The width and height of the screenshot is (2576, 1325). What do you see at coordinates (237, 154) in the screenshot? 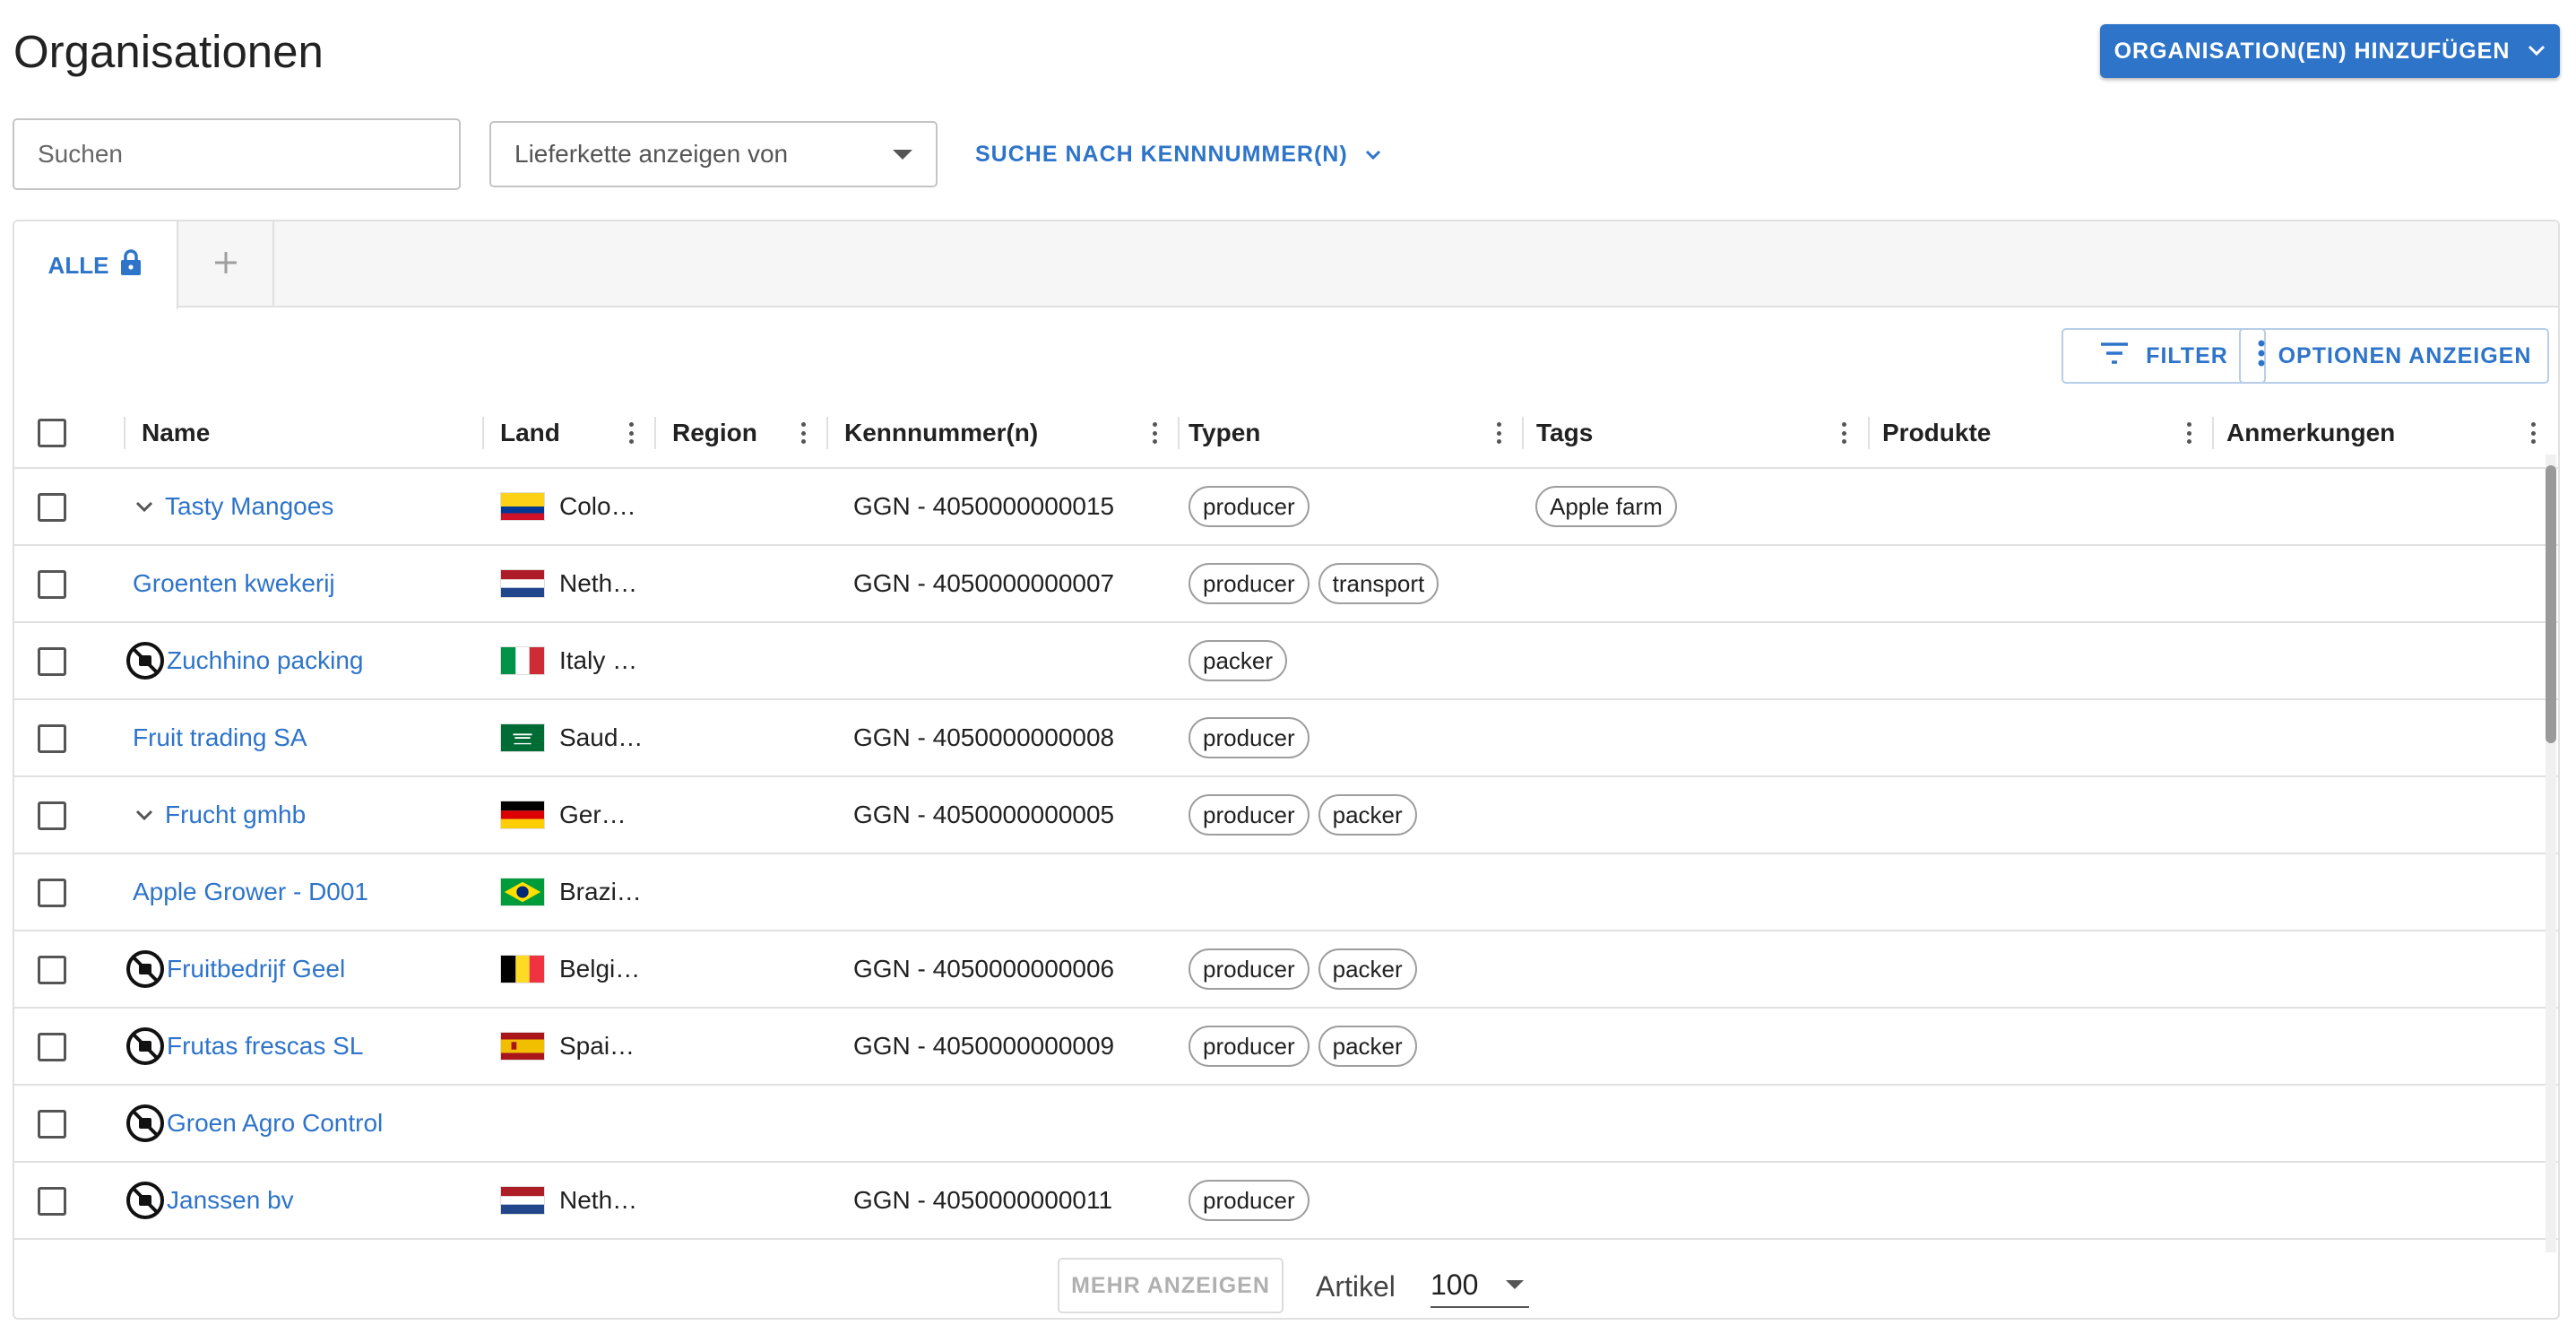
I see `search-input` at bounding box center [237, 154].